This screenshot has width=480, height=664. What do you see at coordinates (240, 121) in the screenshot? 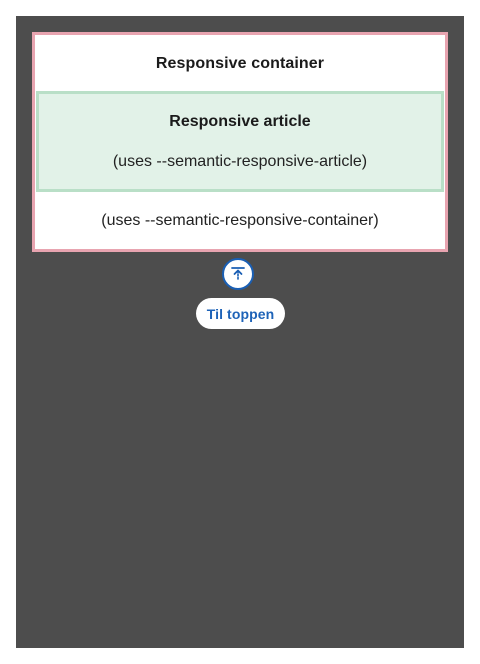
I see `article-title: Responsive article` at bounding box center [240, 121].